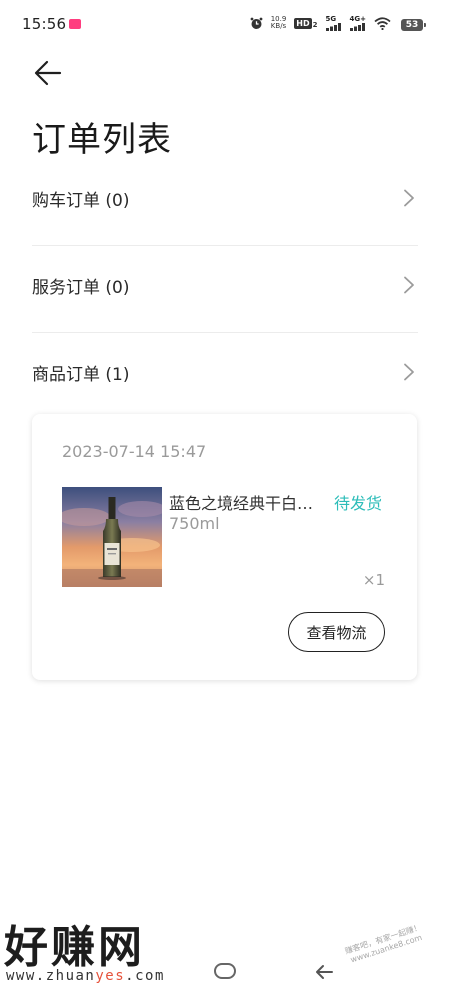  I want to click on watermark-url-suffix: .com, so click(145, 976).